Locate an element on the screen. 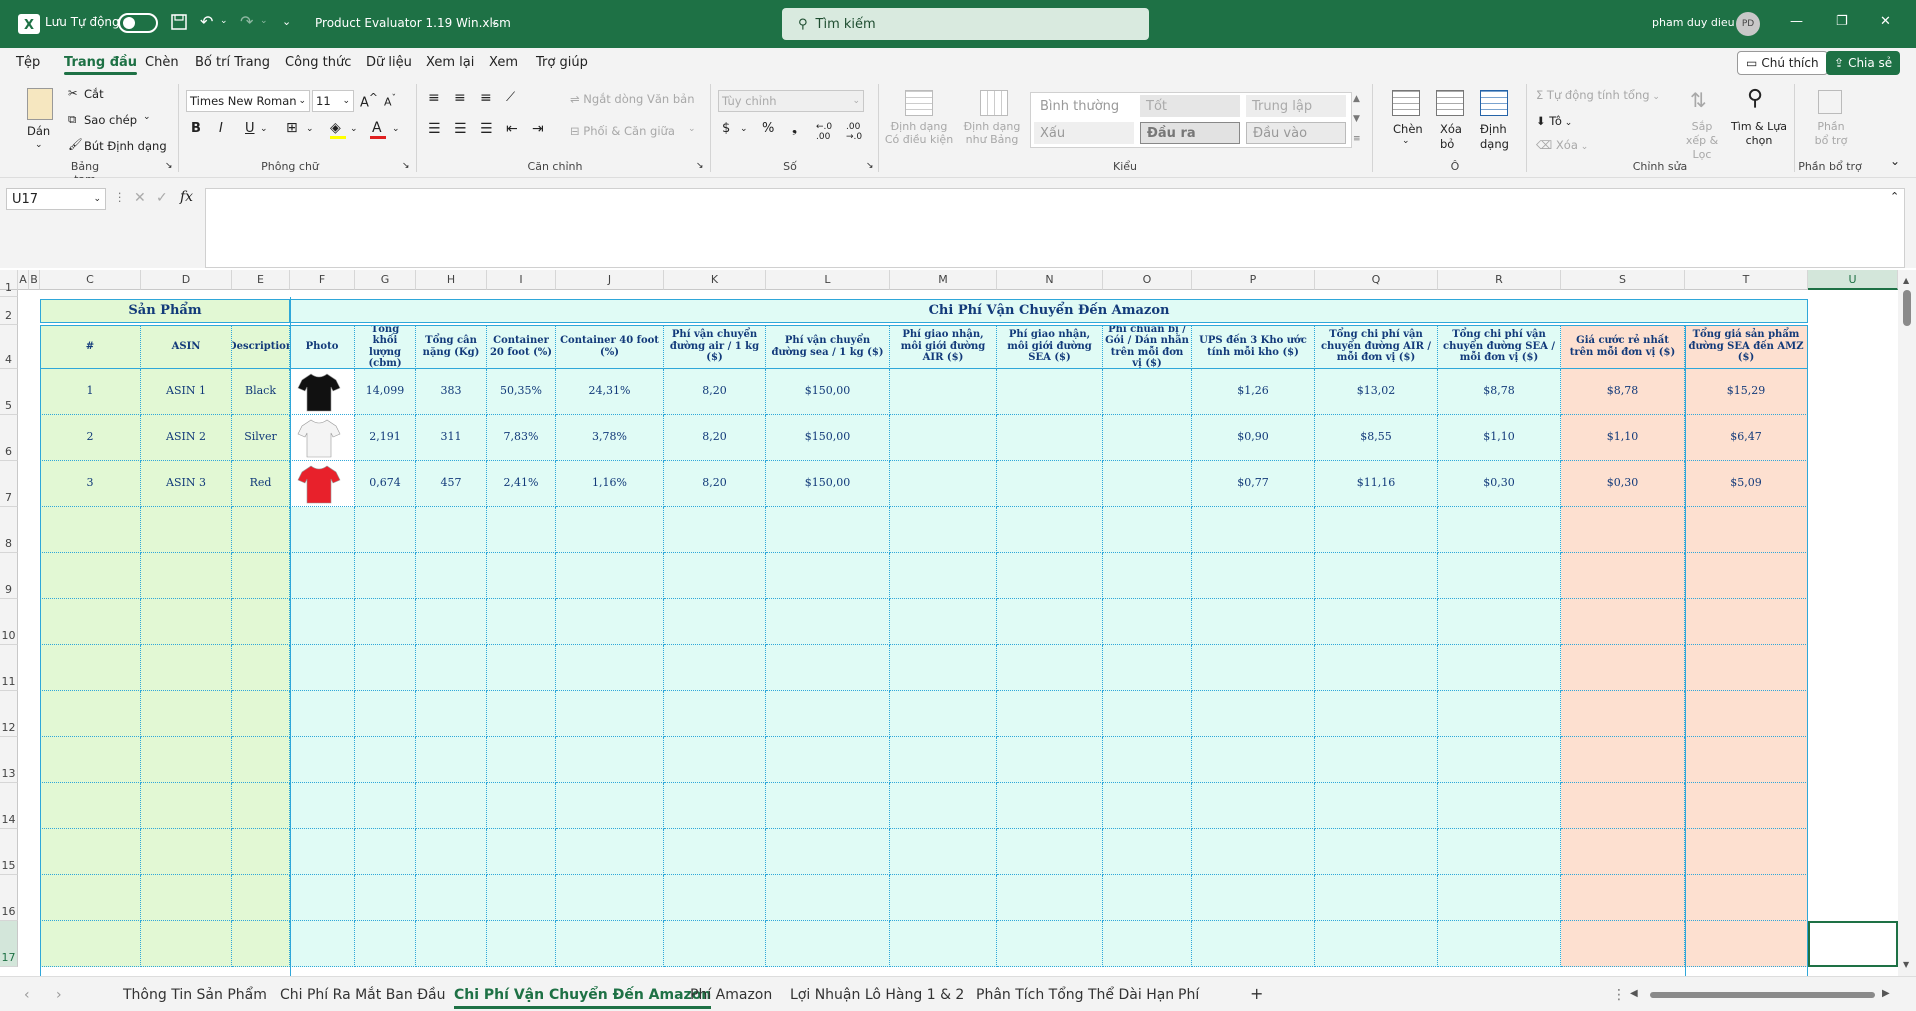 The height and width of the screenshot is (1011, 1916). formula-input is located at coordinates (1055, 228).